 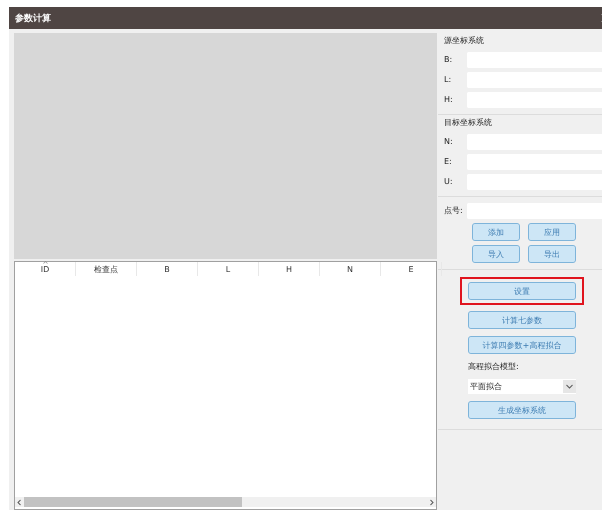 I want to click on column-header: ID, so click(x=45, y=269).